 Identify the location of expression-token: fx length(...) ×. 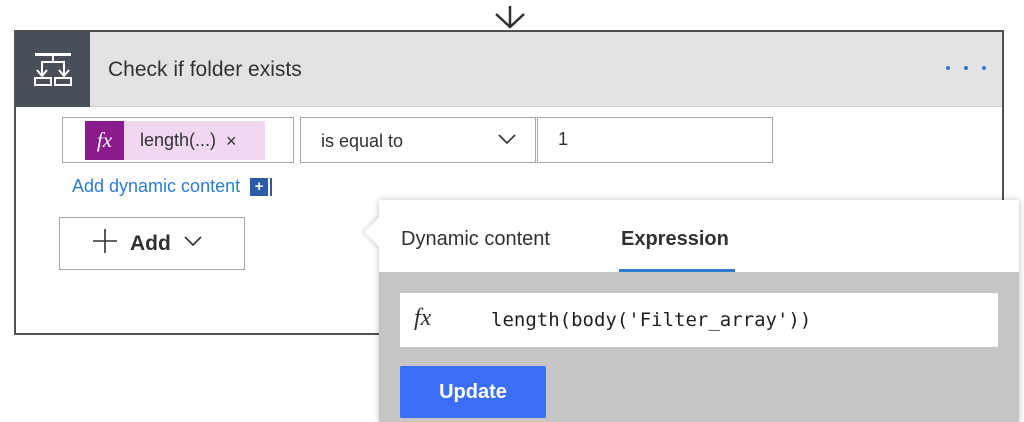
(175, 140).